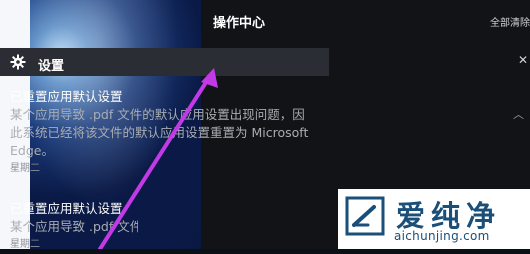 The width and height of the screenshot is (530, 254). I want to click on notification-body: 某个应用导致 .pdf 文件, so click(74, 226).